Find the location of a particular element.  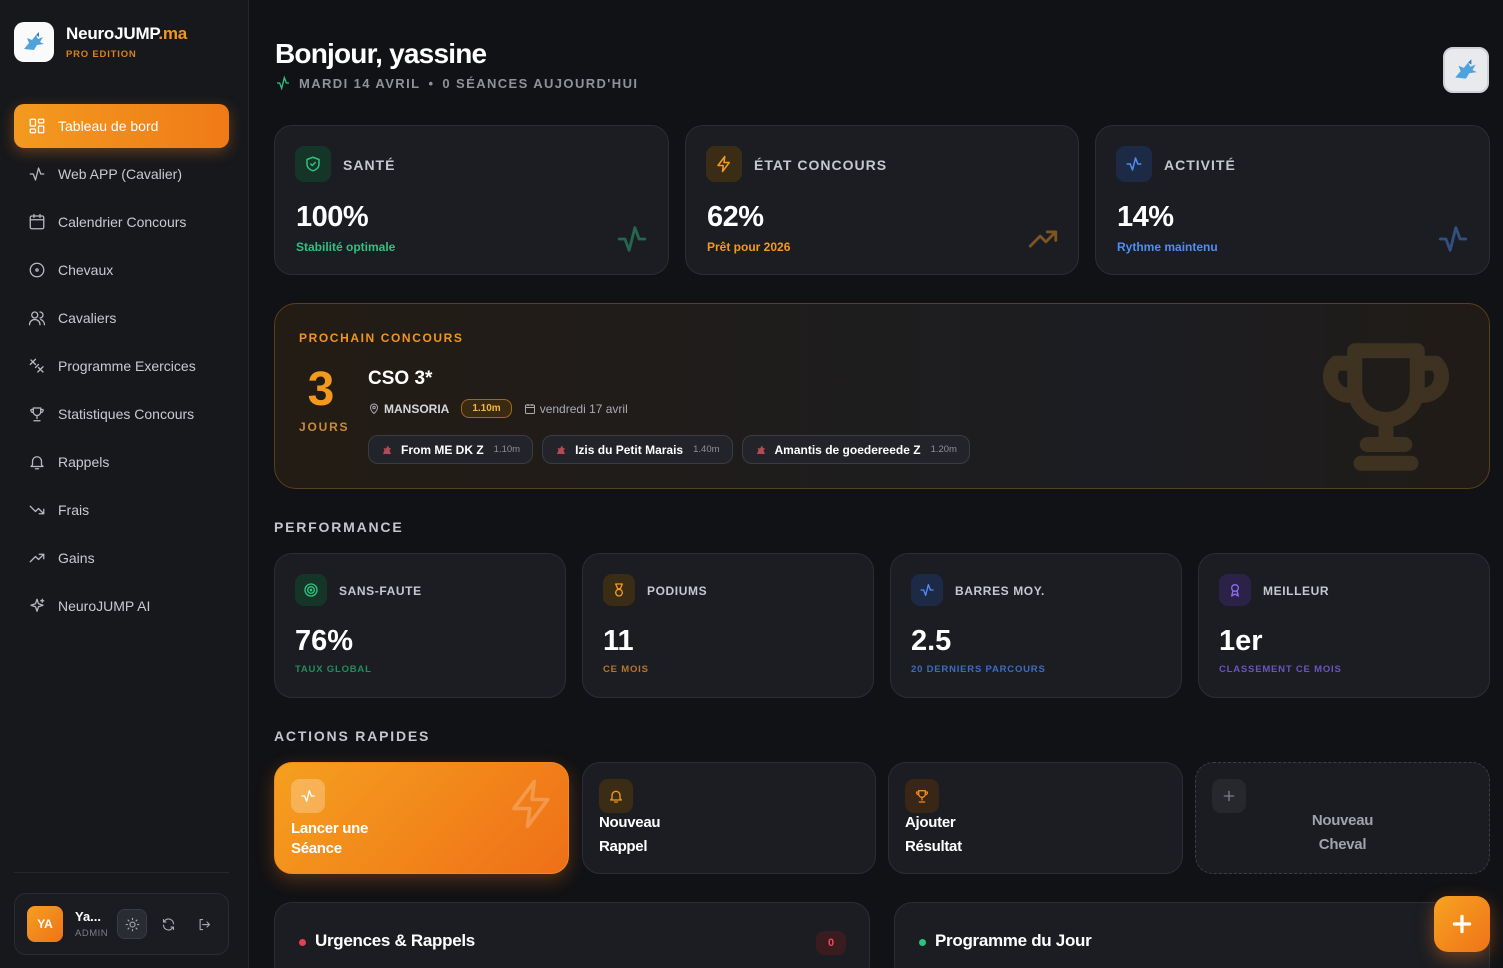

horse-chip: From ME DK Z 1.10m is located at coordinates (451, 449).